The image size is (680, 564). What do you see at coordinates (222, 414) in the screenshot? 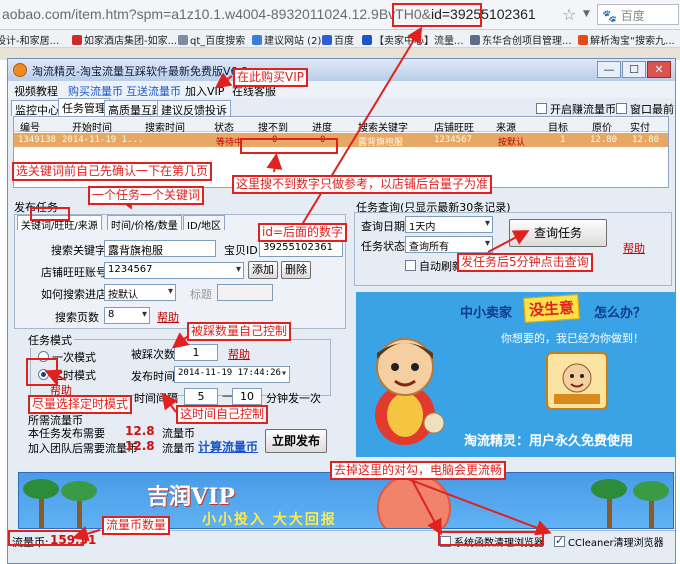
I see `note-interval-tip: 这时间自己控制` at bounding box center [222, 414].